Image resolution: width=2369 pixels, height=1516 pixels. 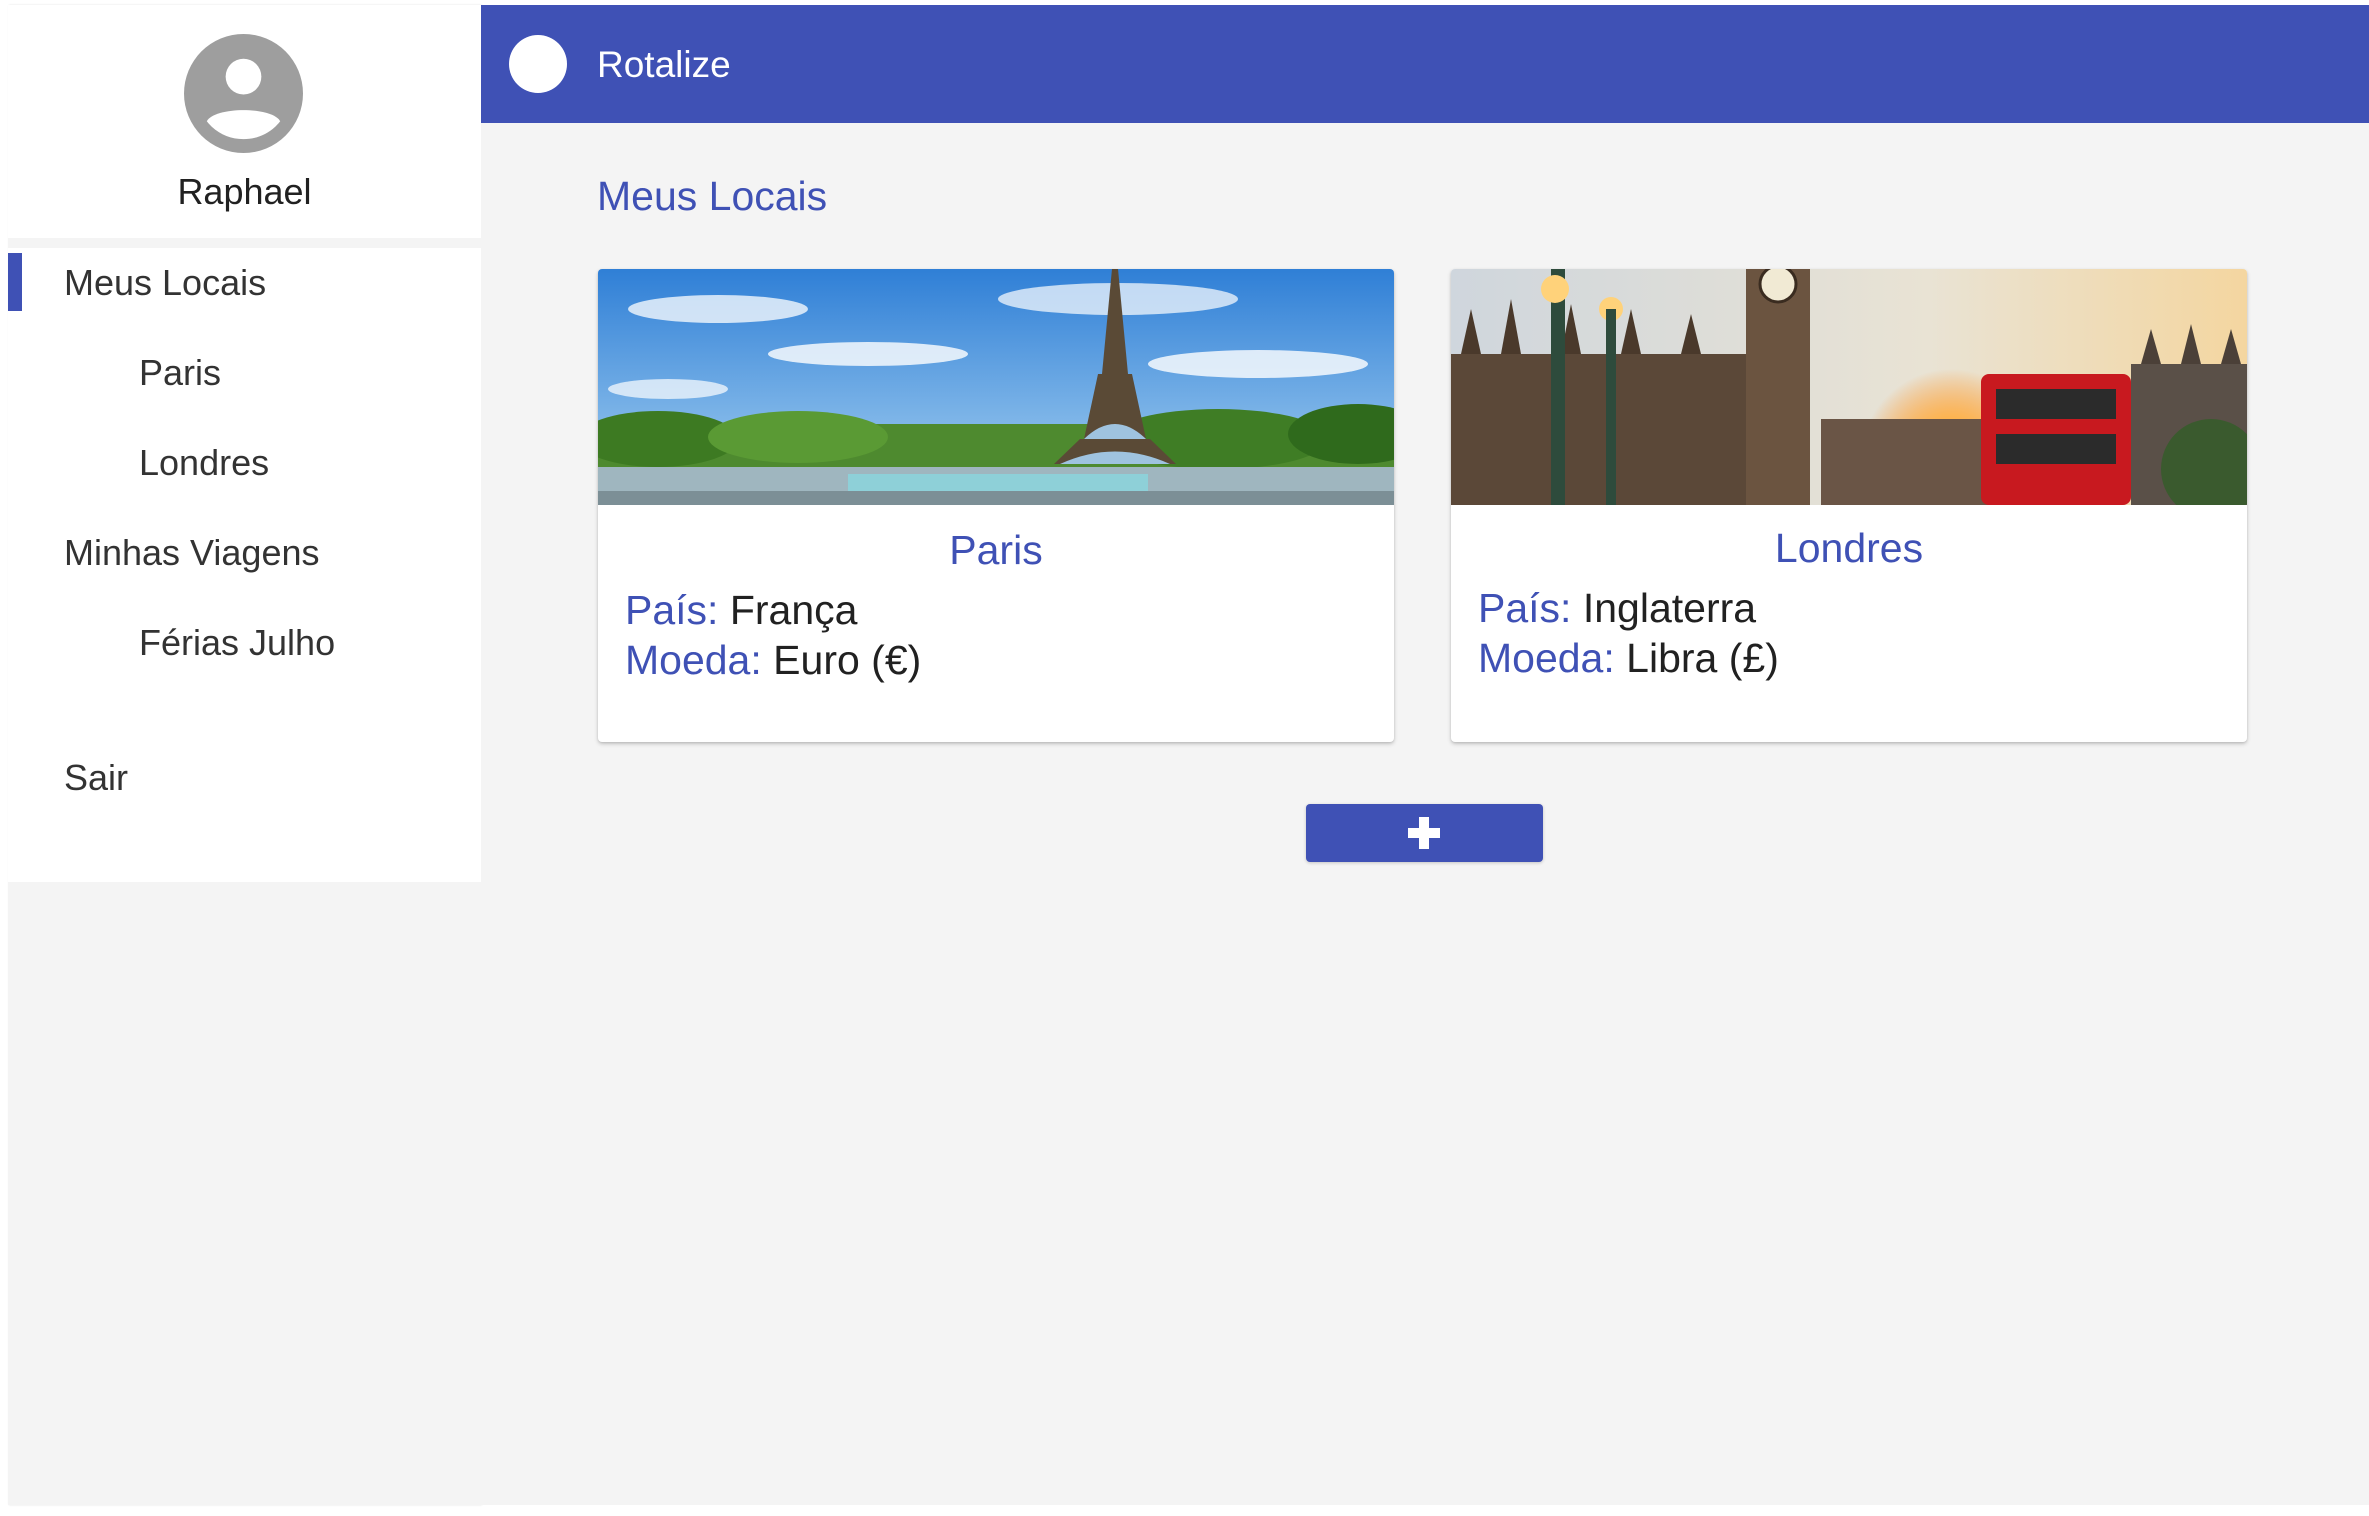 I want to click on card-title: Paris, so click(x=996, y=550).